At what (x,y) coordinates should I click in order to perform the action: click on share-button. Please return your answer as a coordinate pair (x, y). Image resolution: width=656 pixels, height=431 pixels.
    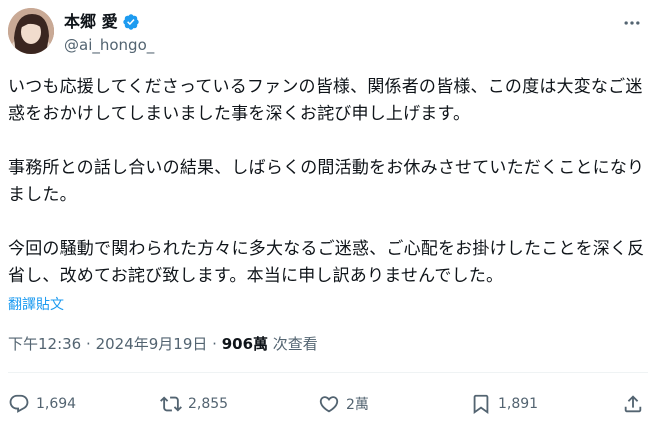
    Looking at the image, I should click on (633, 404).